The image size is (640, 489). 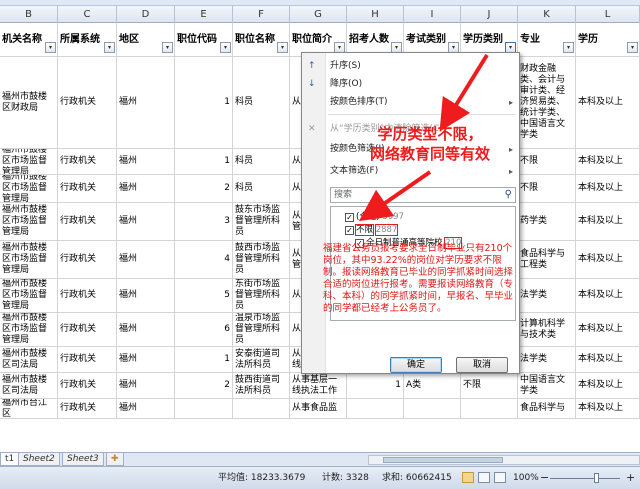 What do you see at coordinates (547, 259) in the screenshot?
I see `table-cell: 食品科学与工程类` at bounding box center [547, 259].